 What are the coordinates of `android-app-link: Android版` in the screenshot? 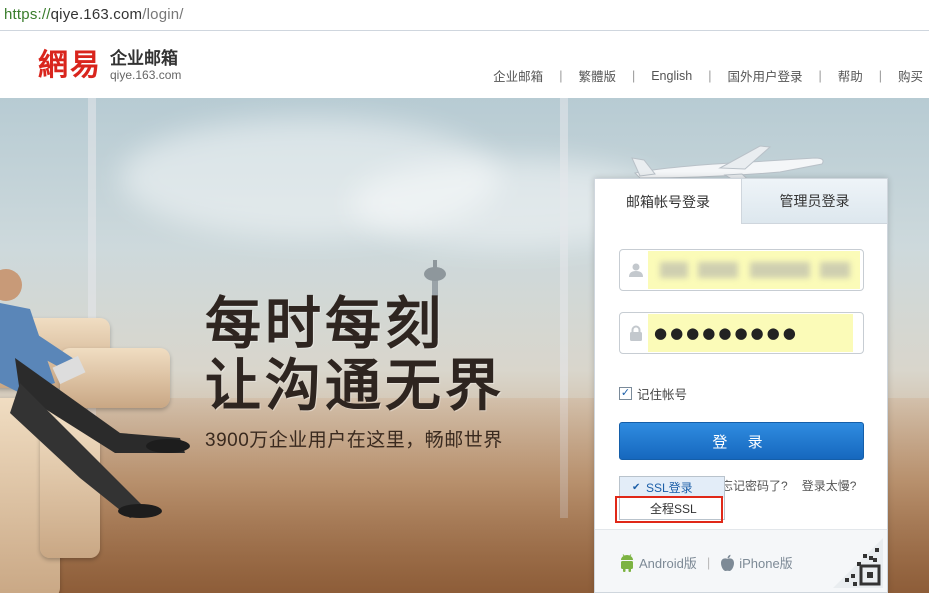 It's located at (658, 562).